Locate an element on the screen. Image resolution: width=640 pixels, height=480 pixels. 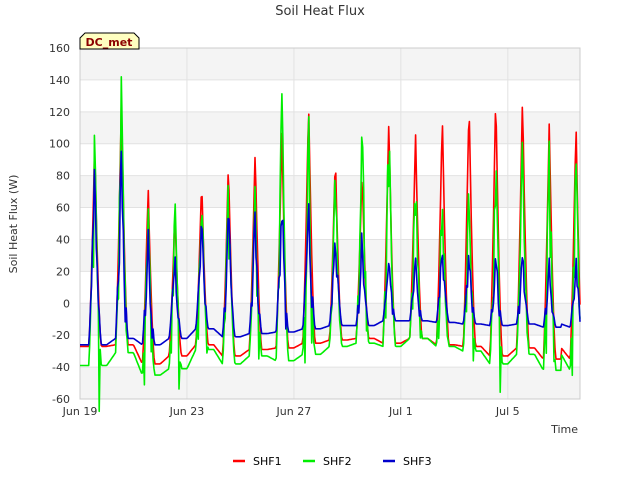
legend-item-shf1: SHF1 is located at coordinates (257, 461).